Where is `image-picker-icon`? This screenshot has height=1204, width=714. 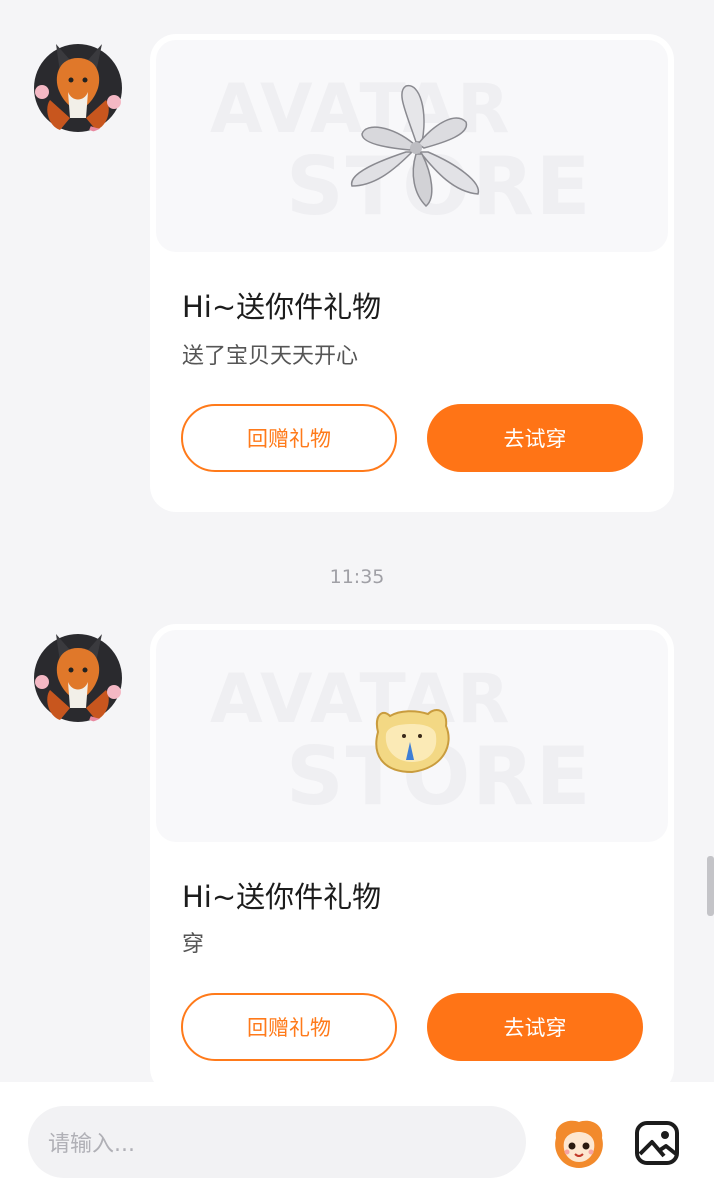
image-picker-icon is located at coordinates (657, 1143).